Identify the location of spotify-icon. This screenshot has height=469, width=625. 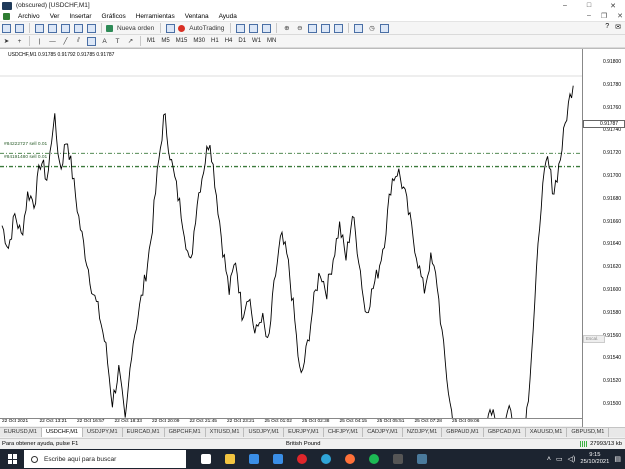
(374, 459).